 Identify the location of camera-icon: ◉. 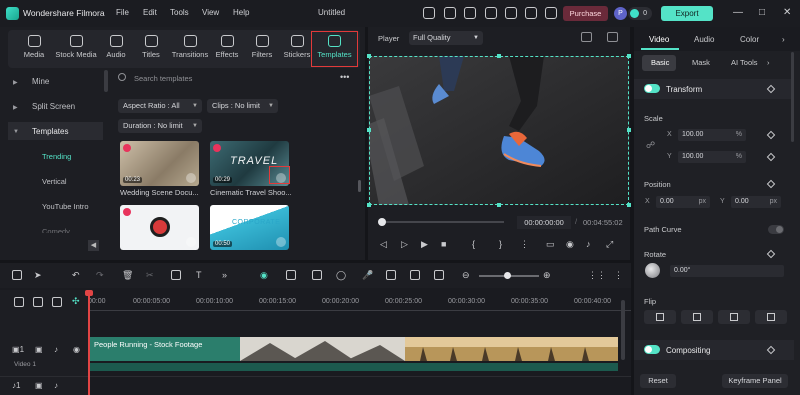
(570, 244).